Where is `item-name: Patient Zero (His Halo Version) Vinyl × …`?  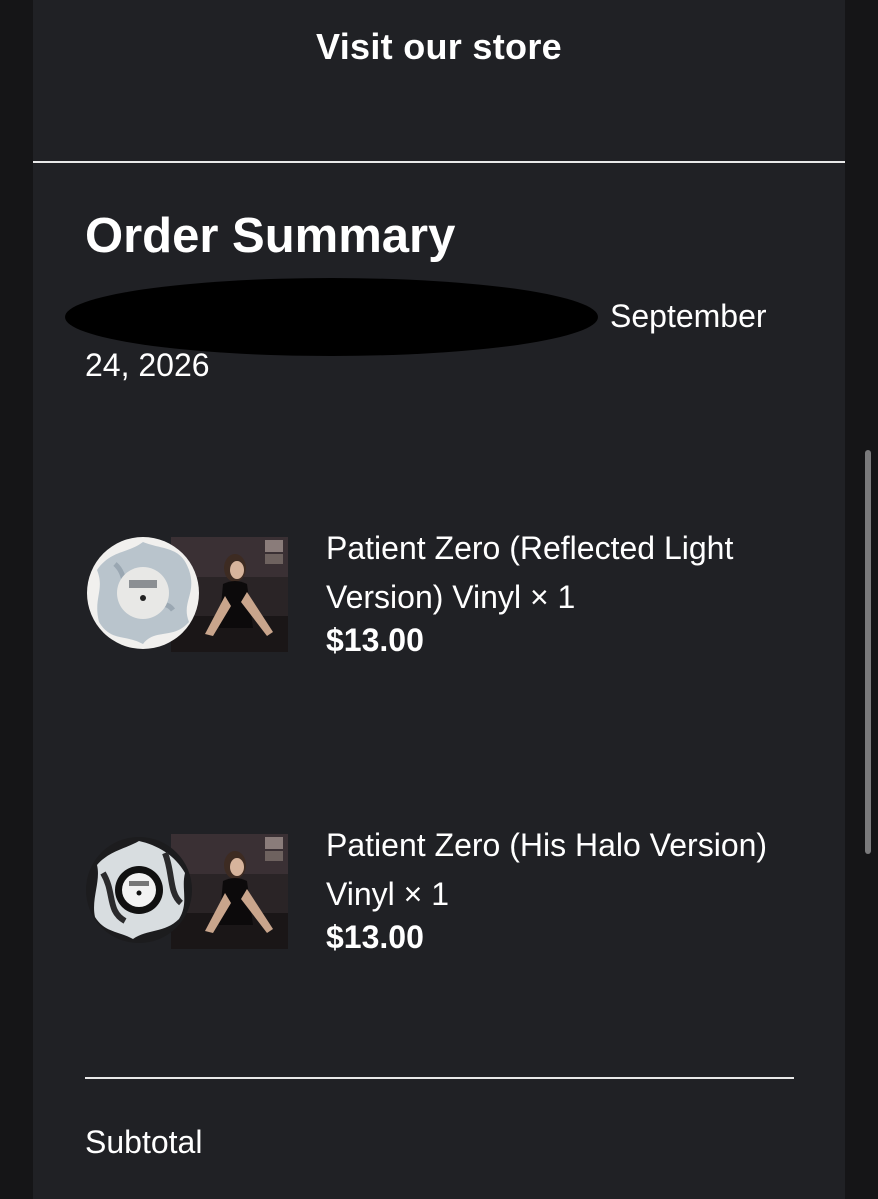
item-name: Patient Zero (His Halo Version) Vinyl × … is located at coordinates (547, 869).